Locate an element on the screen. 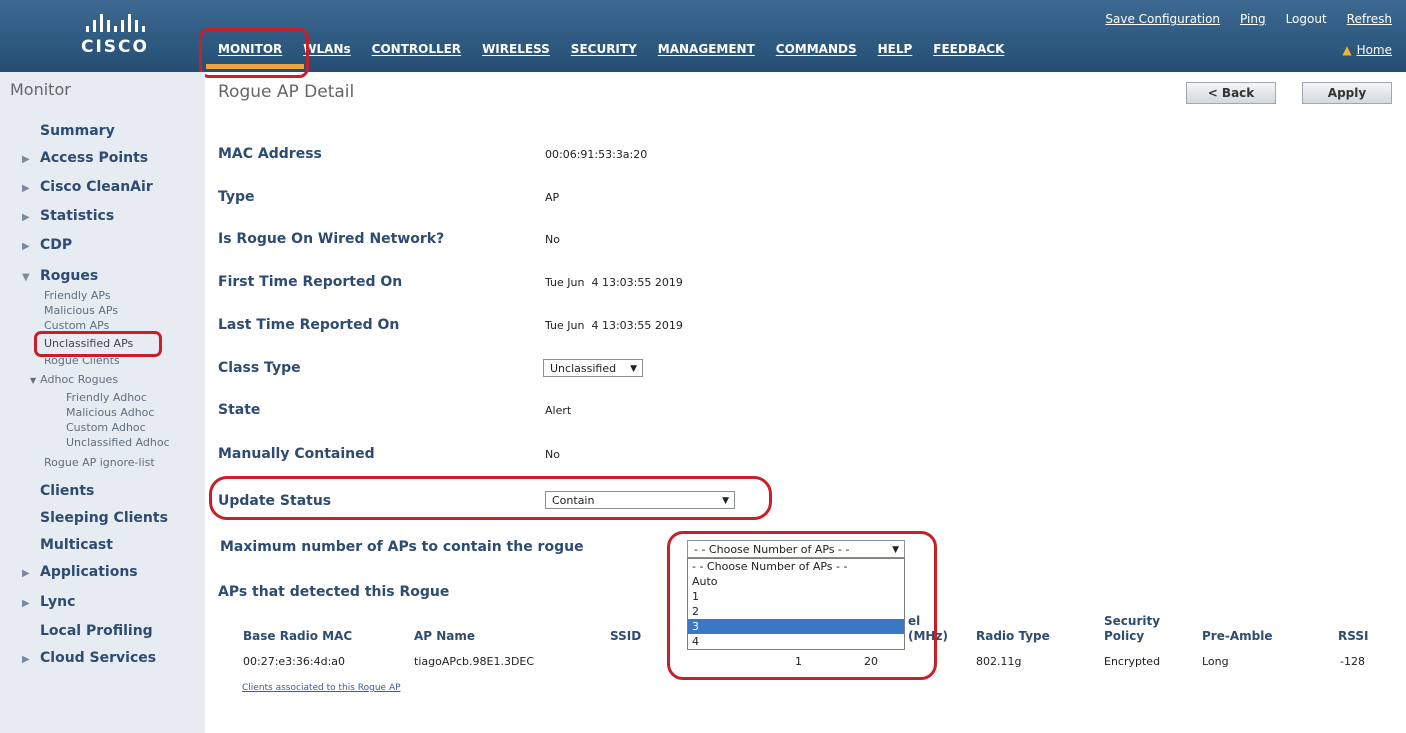  sidebar-item-local-profiling: Local Profiling is located at coordinates (96, 631).